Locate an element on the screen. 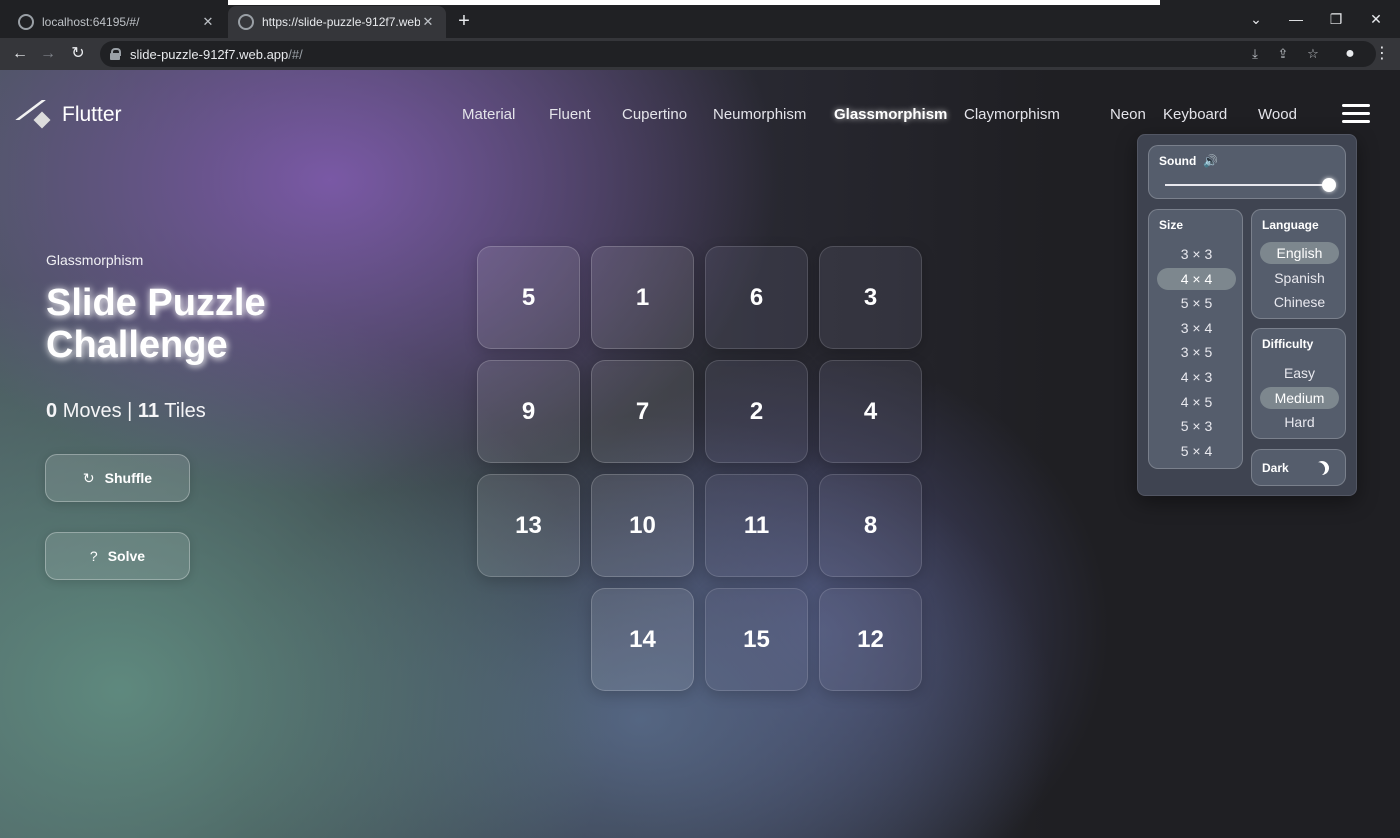  theme-subtitle: Glassmorphism is located at coordinates (95, 260).